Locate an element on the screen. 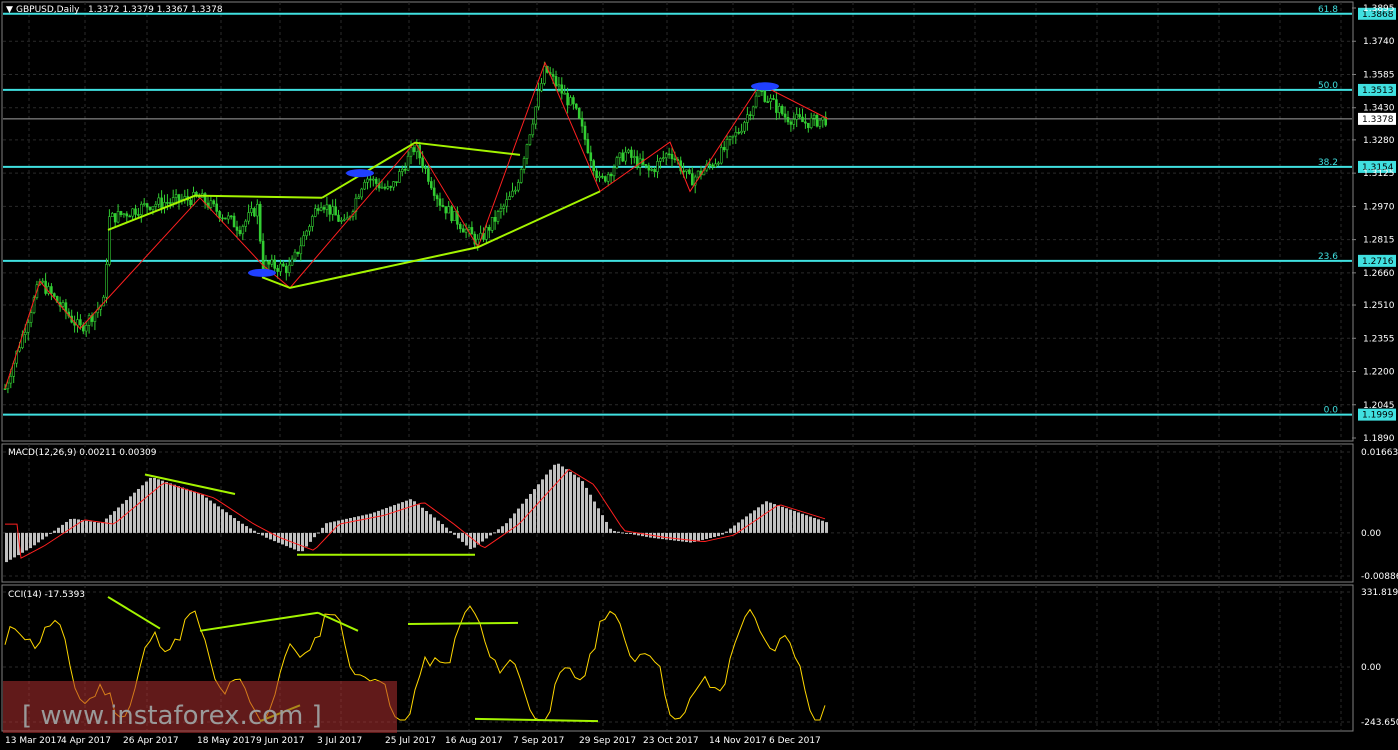  ohlc-readout: 1.3372 1.3379 1.3367 1.3378 is located at coordinates (155, 10).